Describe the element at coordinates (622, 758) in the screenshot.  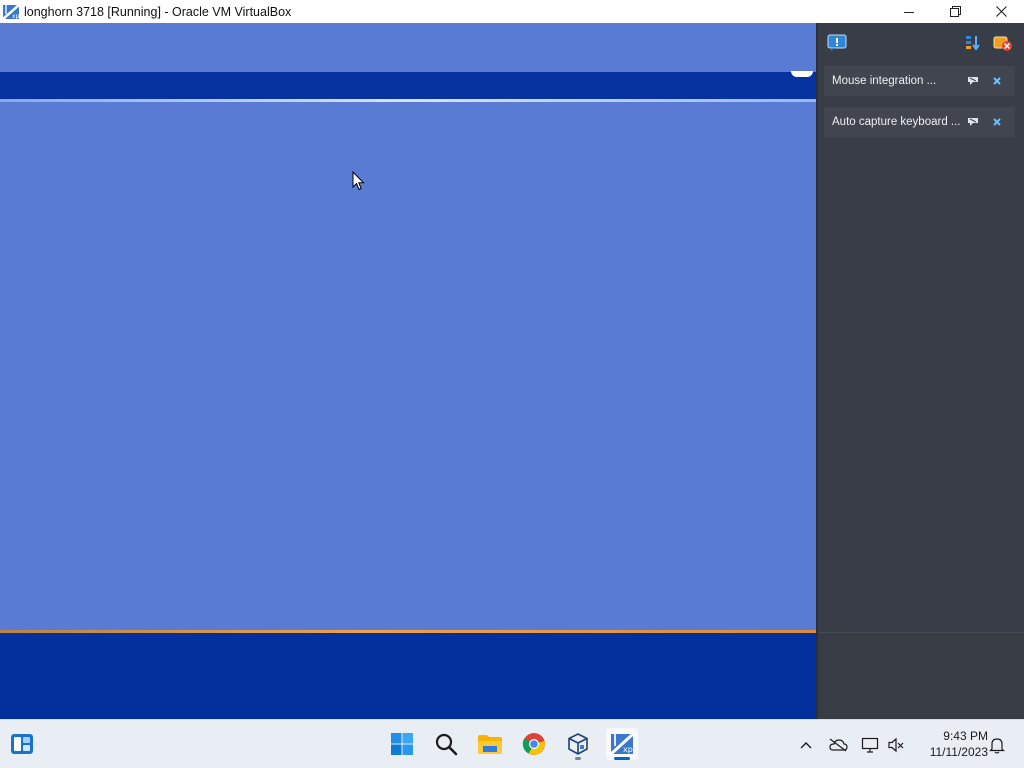
I see `active-indicator` at that location.